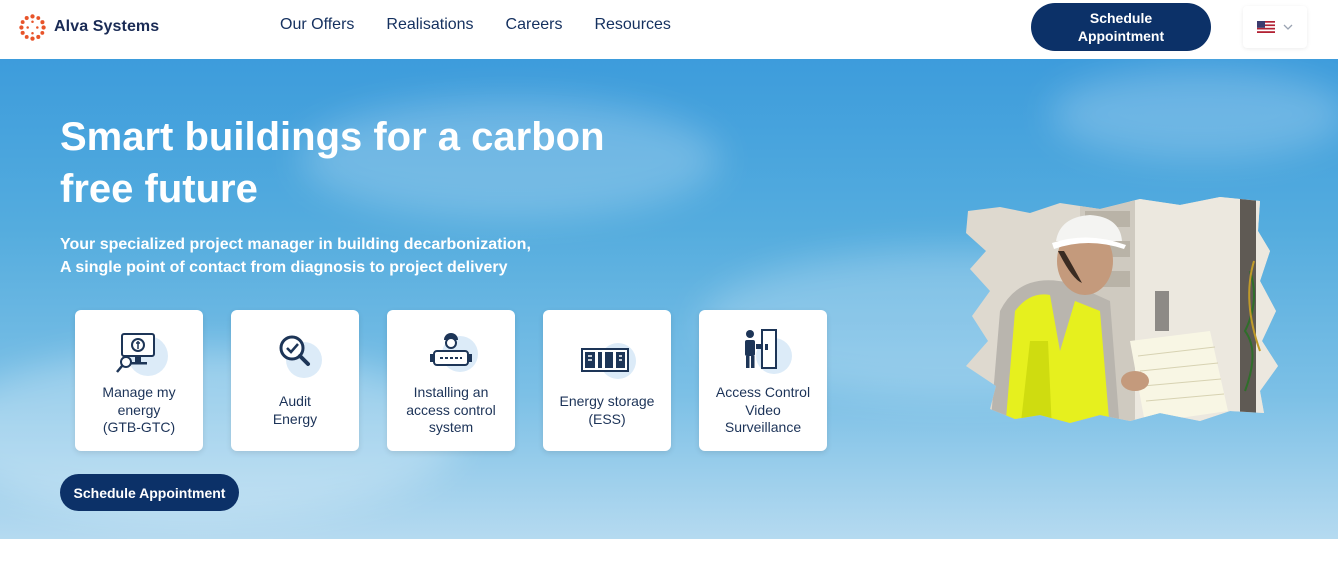  Describe the element at coordinates (763, 427) in the screenshot. I see `card-label-line: Surveillance` at that location.